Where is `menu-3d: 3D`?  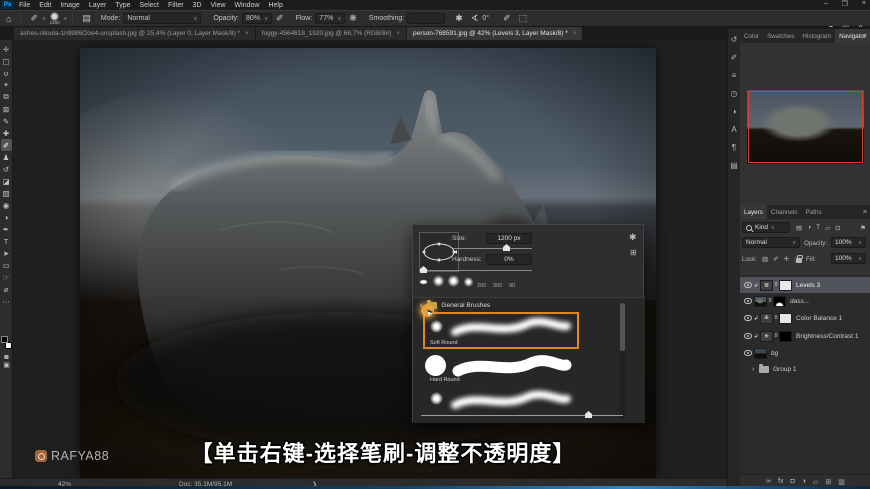
menu-3d: 3D is located at coordinates (197, 5).